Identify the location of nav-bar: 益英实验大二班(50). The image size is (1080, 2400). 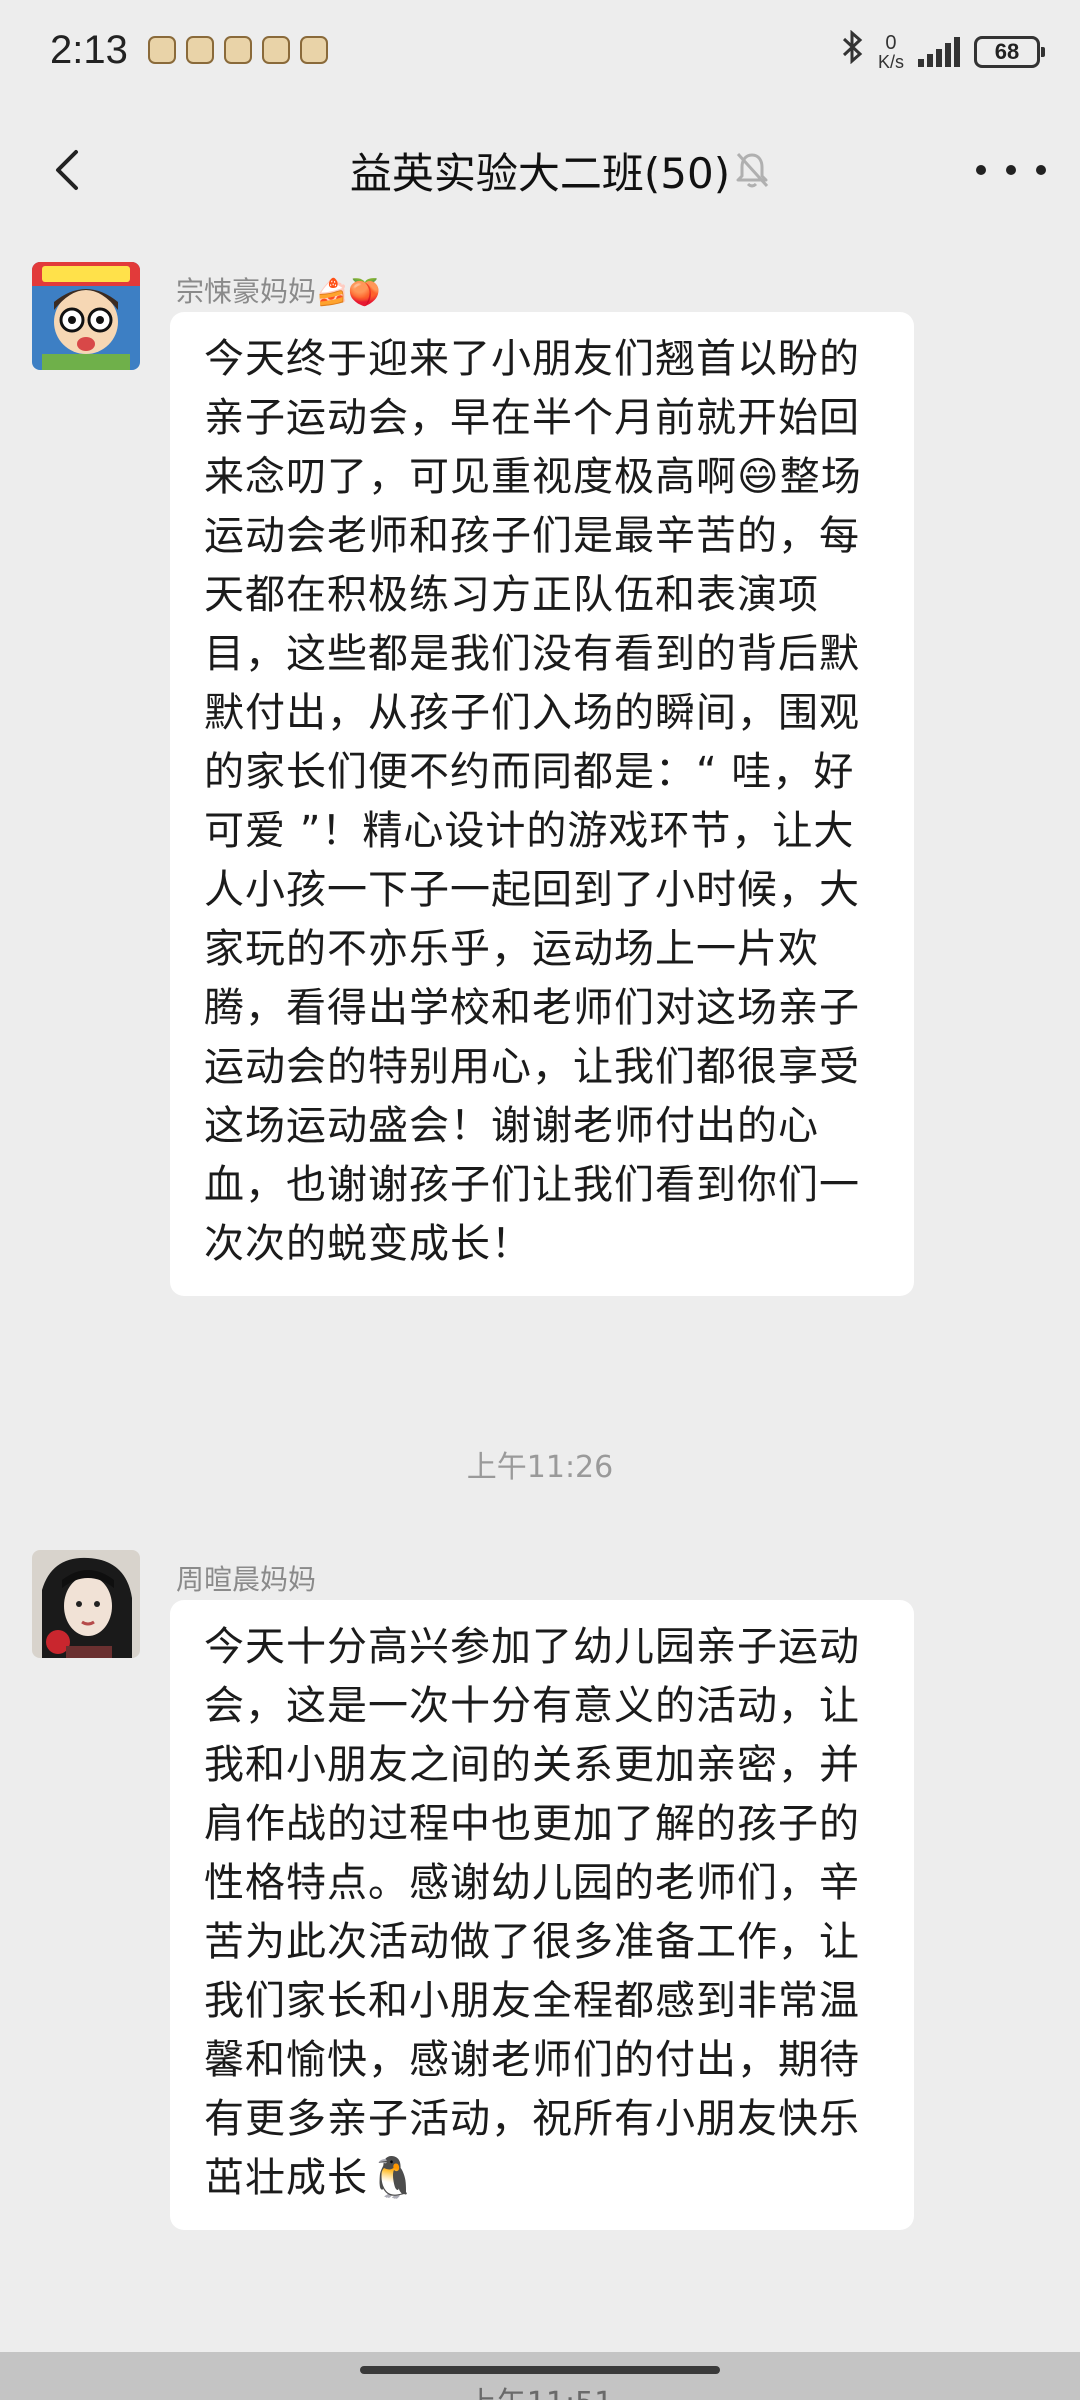
(540, 170).